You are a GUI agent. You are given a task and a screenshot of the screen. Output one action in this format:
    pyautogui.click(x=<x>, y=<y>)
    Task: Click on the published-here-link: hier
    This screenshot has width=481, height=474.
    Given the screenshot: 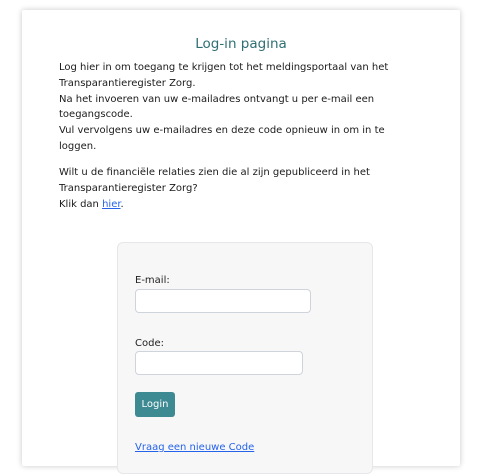 What is the action you would take?
    pyautogui.click(x=111, y=204)
    